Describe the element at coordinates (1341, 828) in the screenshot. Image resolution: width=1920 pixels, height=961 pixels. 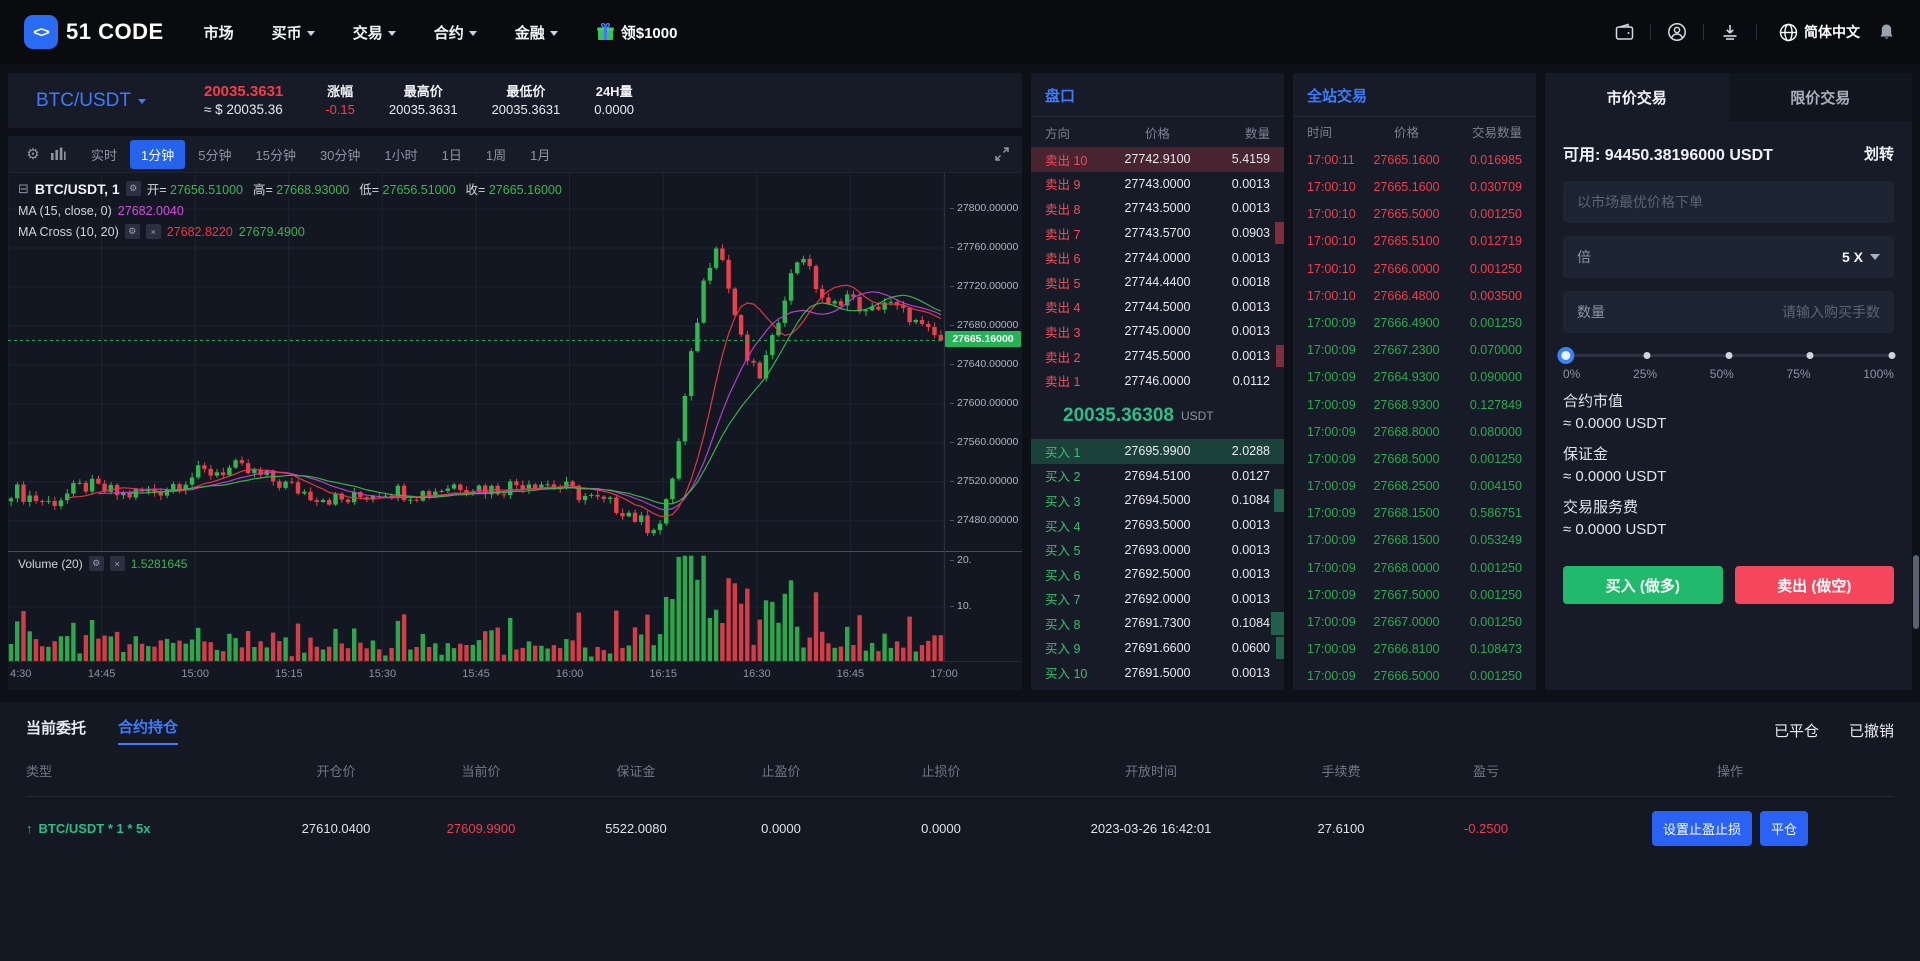
I see `fee: 27.6100` at that location.